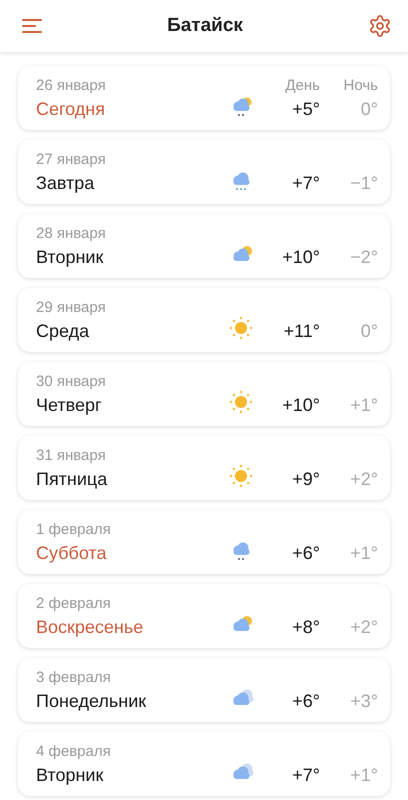 This screenshot has height=800, width=408. I want to click on menu-button, so click(32, 26).